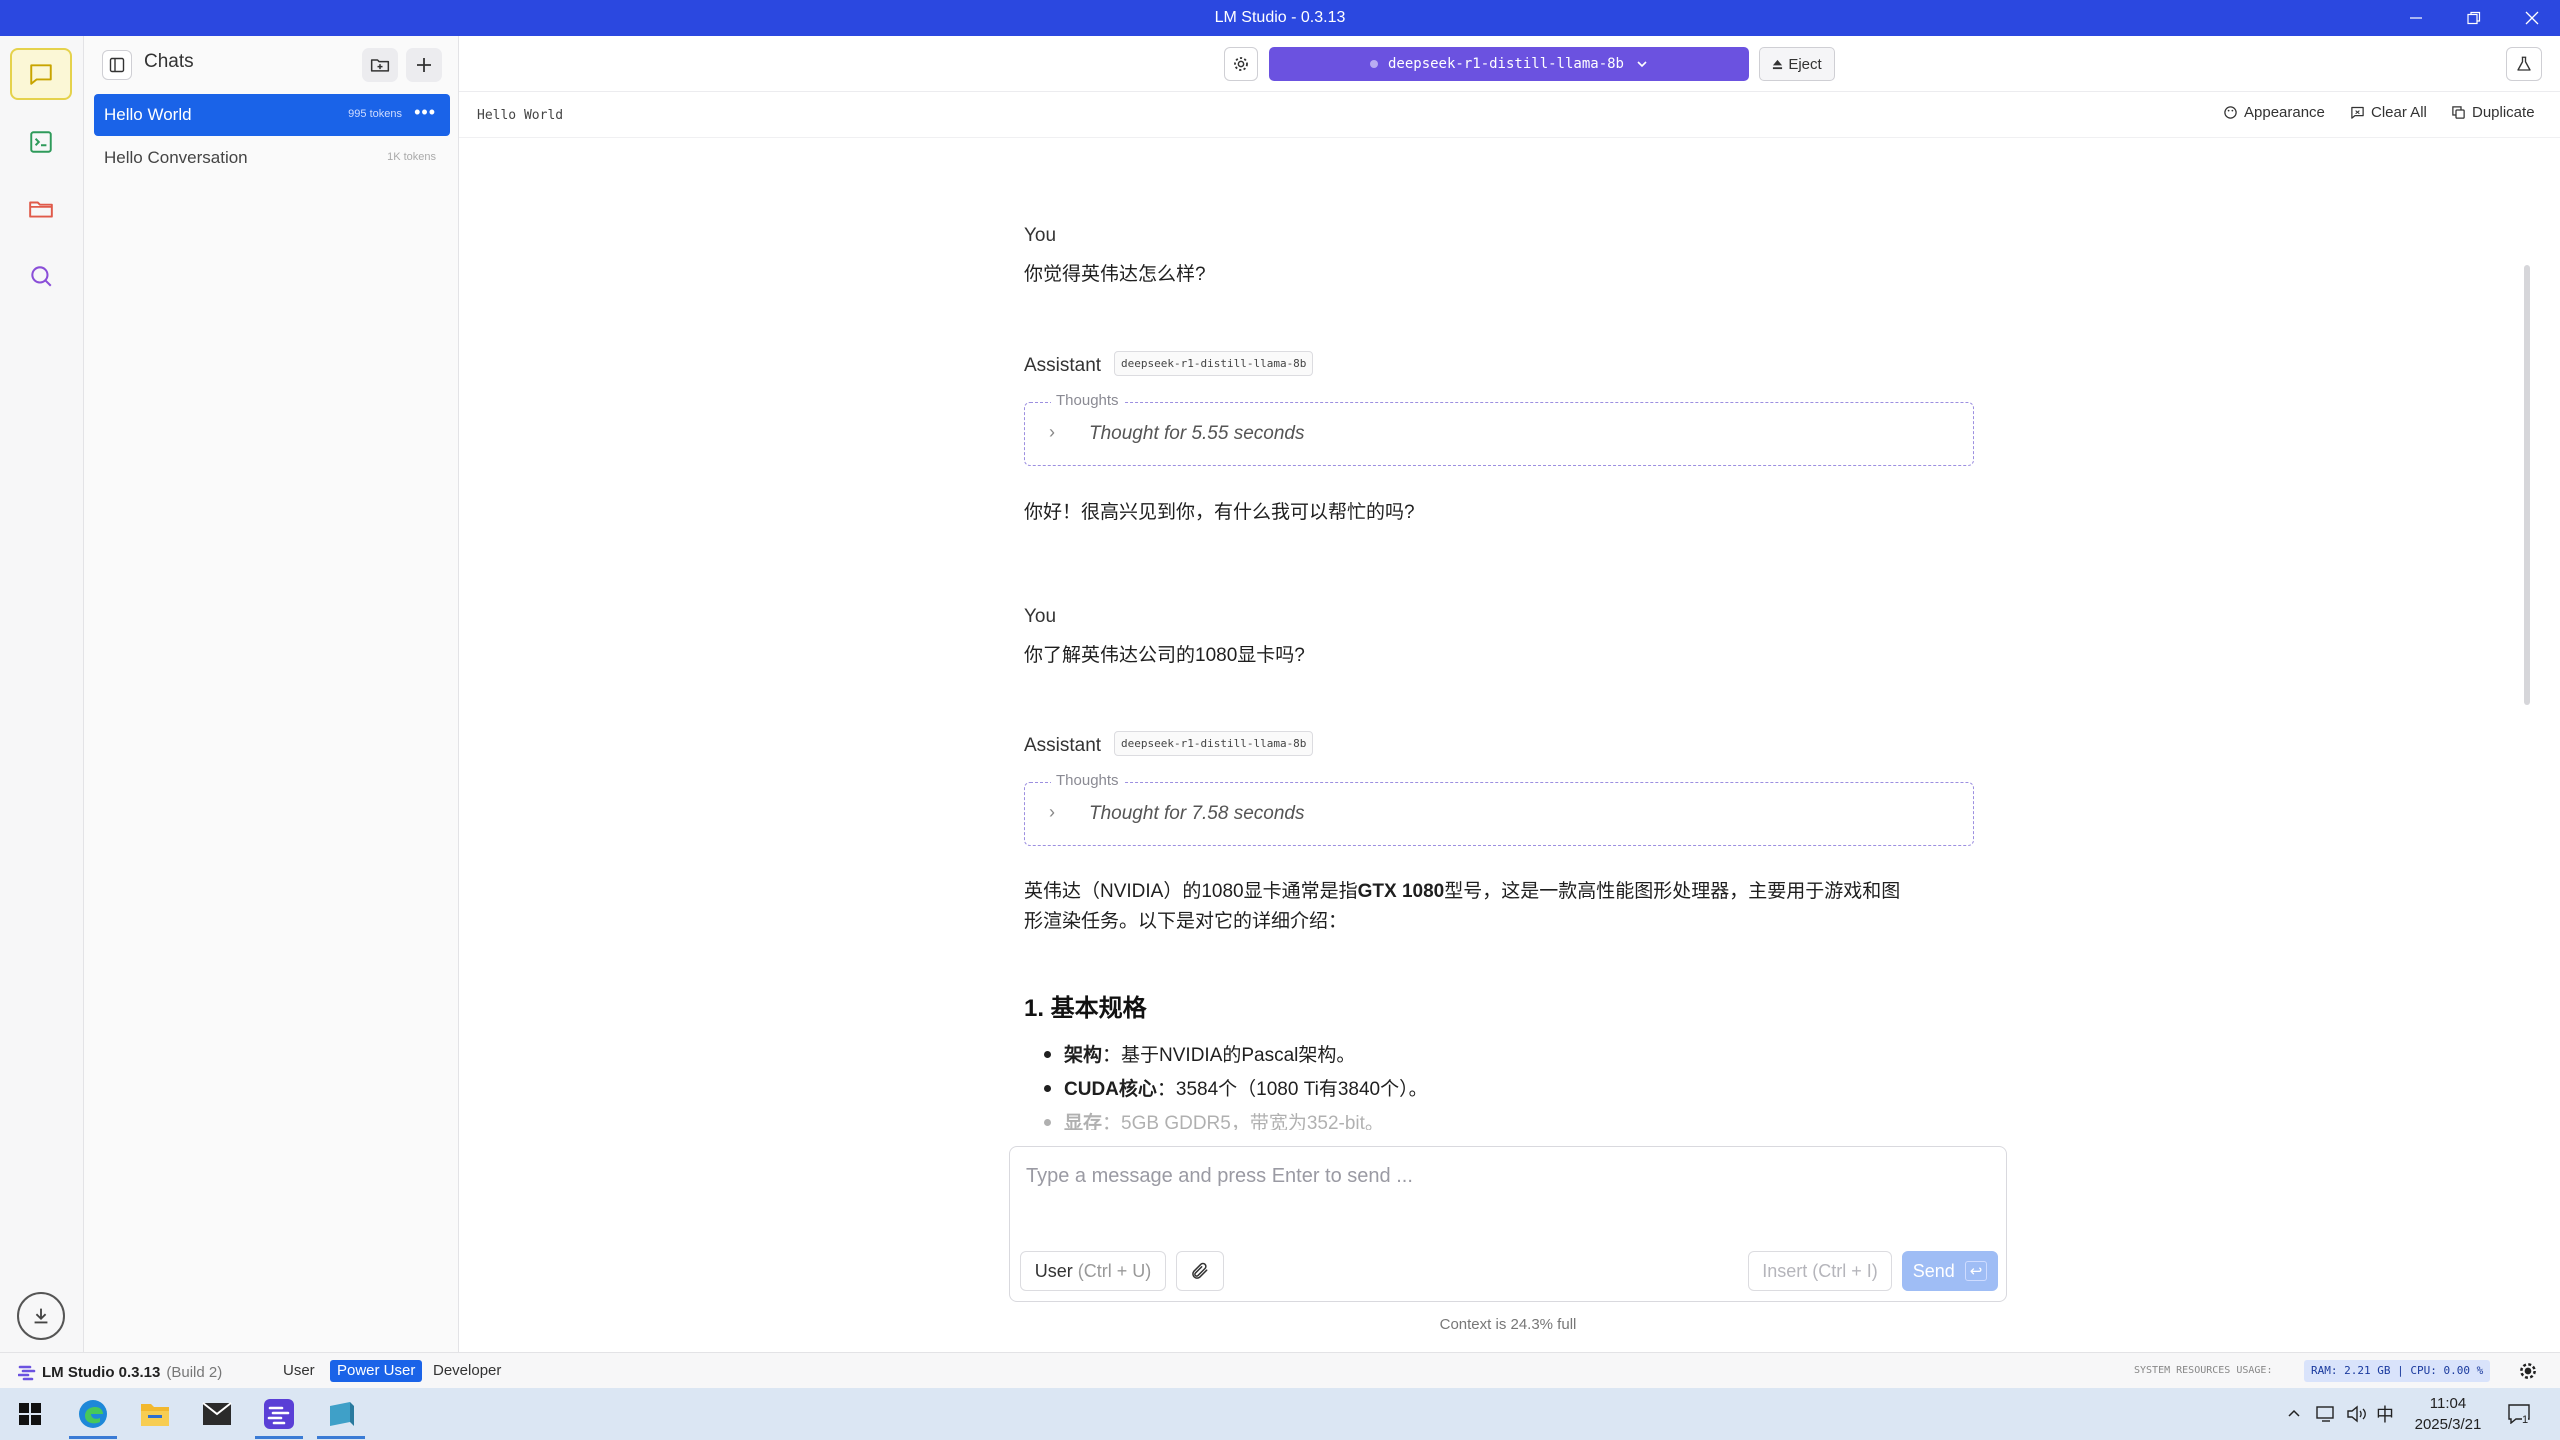 The image size is (2560, 1440). I want to click on minimize-button, so click(2416, 18).